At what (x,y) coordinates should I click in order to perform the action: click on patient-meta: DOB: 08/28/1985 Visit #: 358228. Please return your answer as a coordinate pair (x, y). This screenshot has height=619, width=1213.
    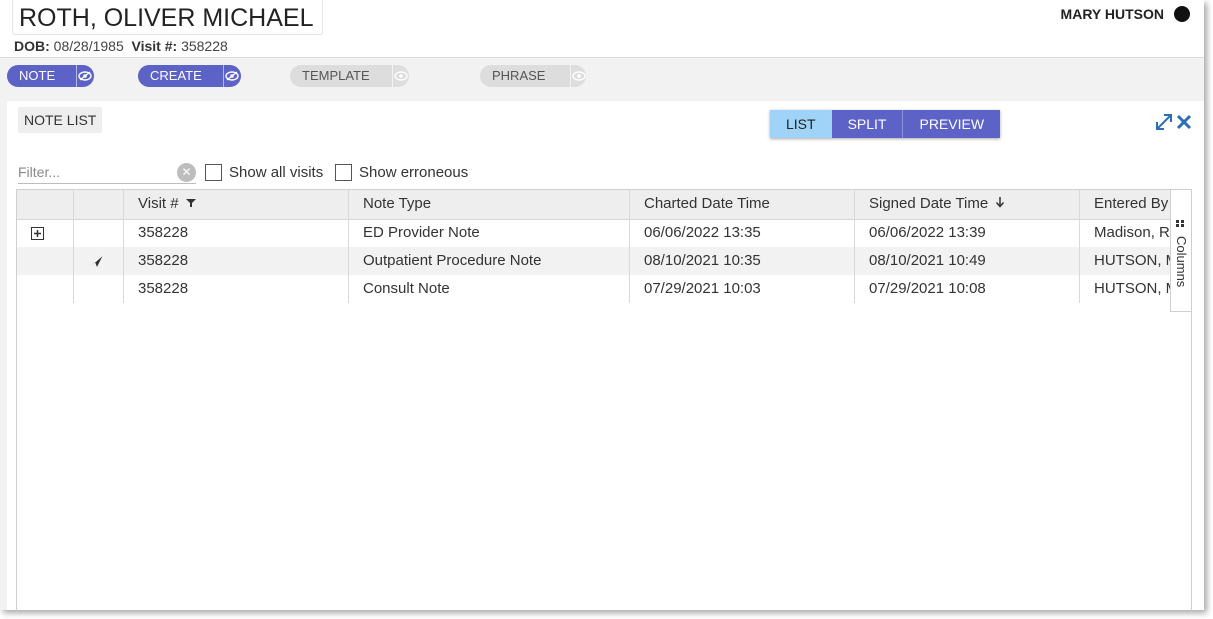
    Looking at the image, I should click on (121, 46).